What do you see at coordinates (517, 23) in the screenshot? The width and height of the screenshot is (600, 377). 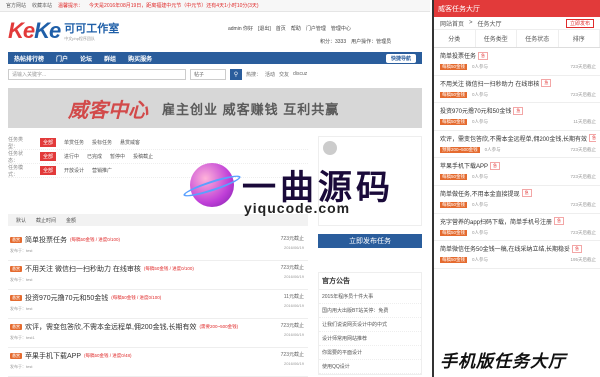 I see `mobile-breadcrumb: 网站首页 > 任务大厅 立即发布` at bounding box center [517, 23].